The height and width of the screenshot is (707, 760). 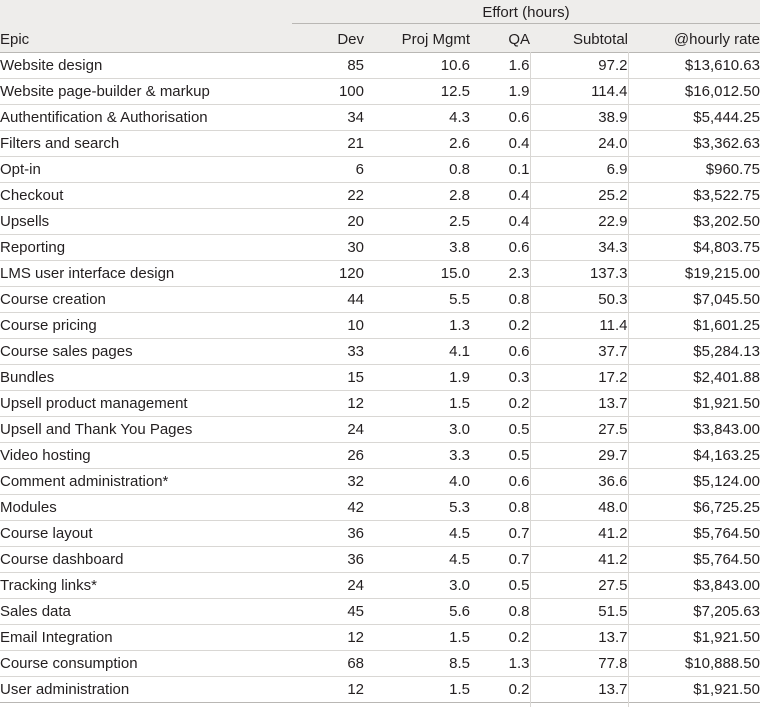 I want to click on cell-epic: Course creation, so click(x=146, y=299).